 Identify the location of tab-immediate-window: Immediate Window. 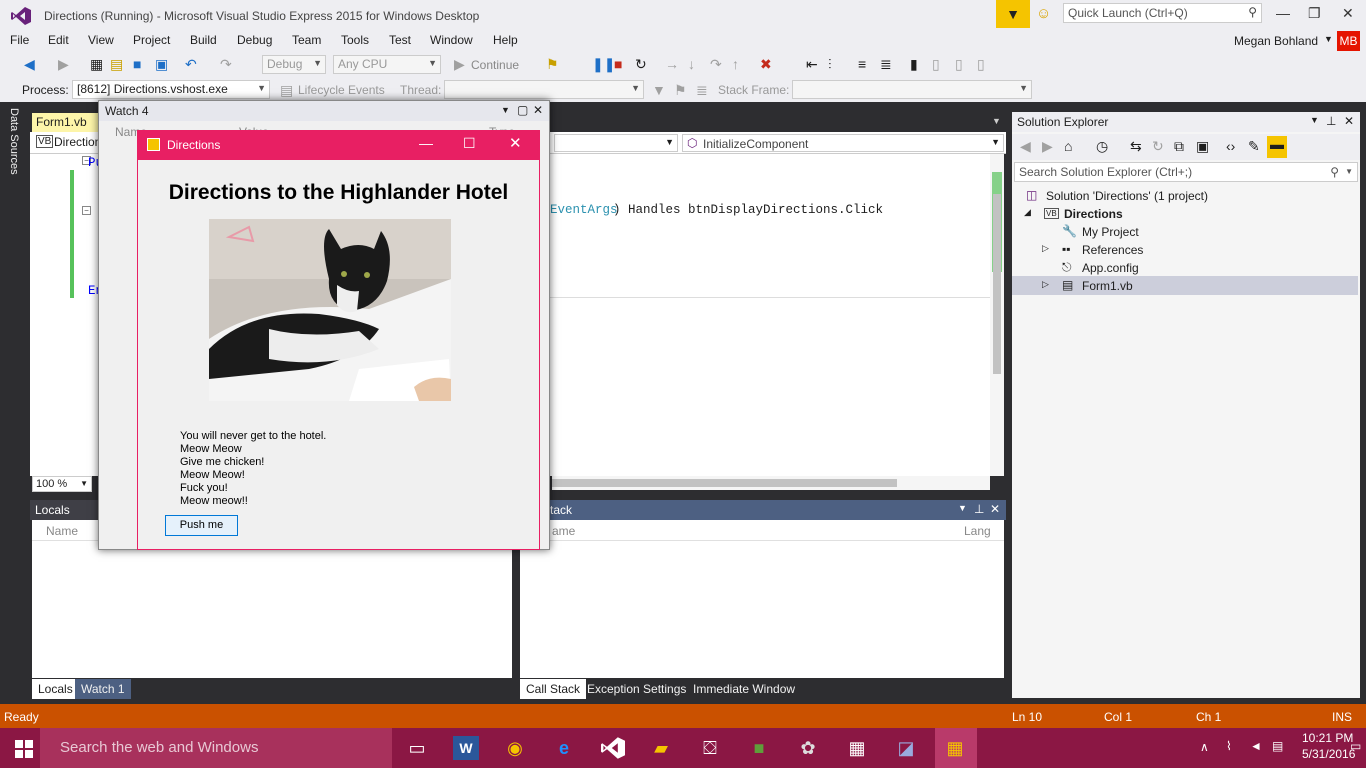
(744, 689).